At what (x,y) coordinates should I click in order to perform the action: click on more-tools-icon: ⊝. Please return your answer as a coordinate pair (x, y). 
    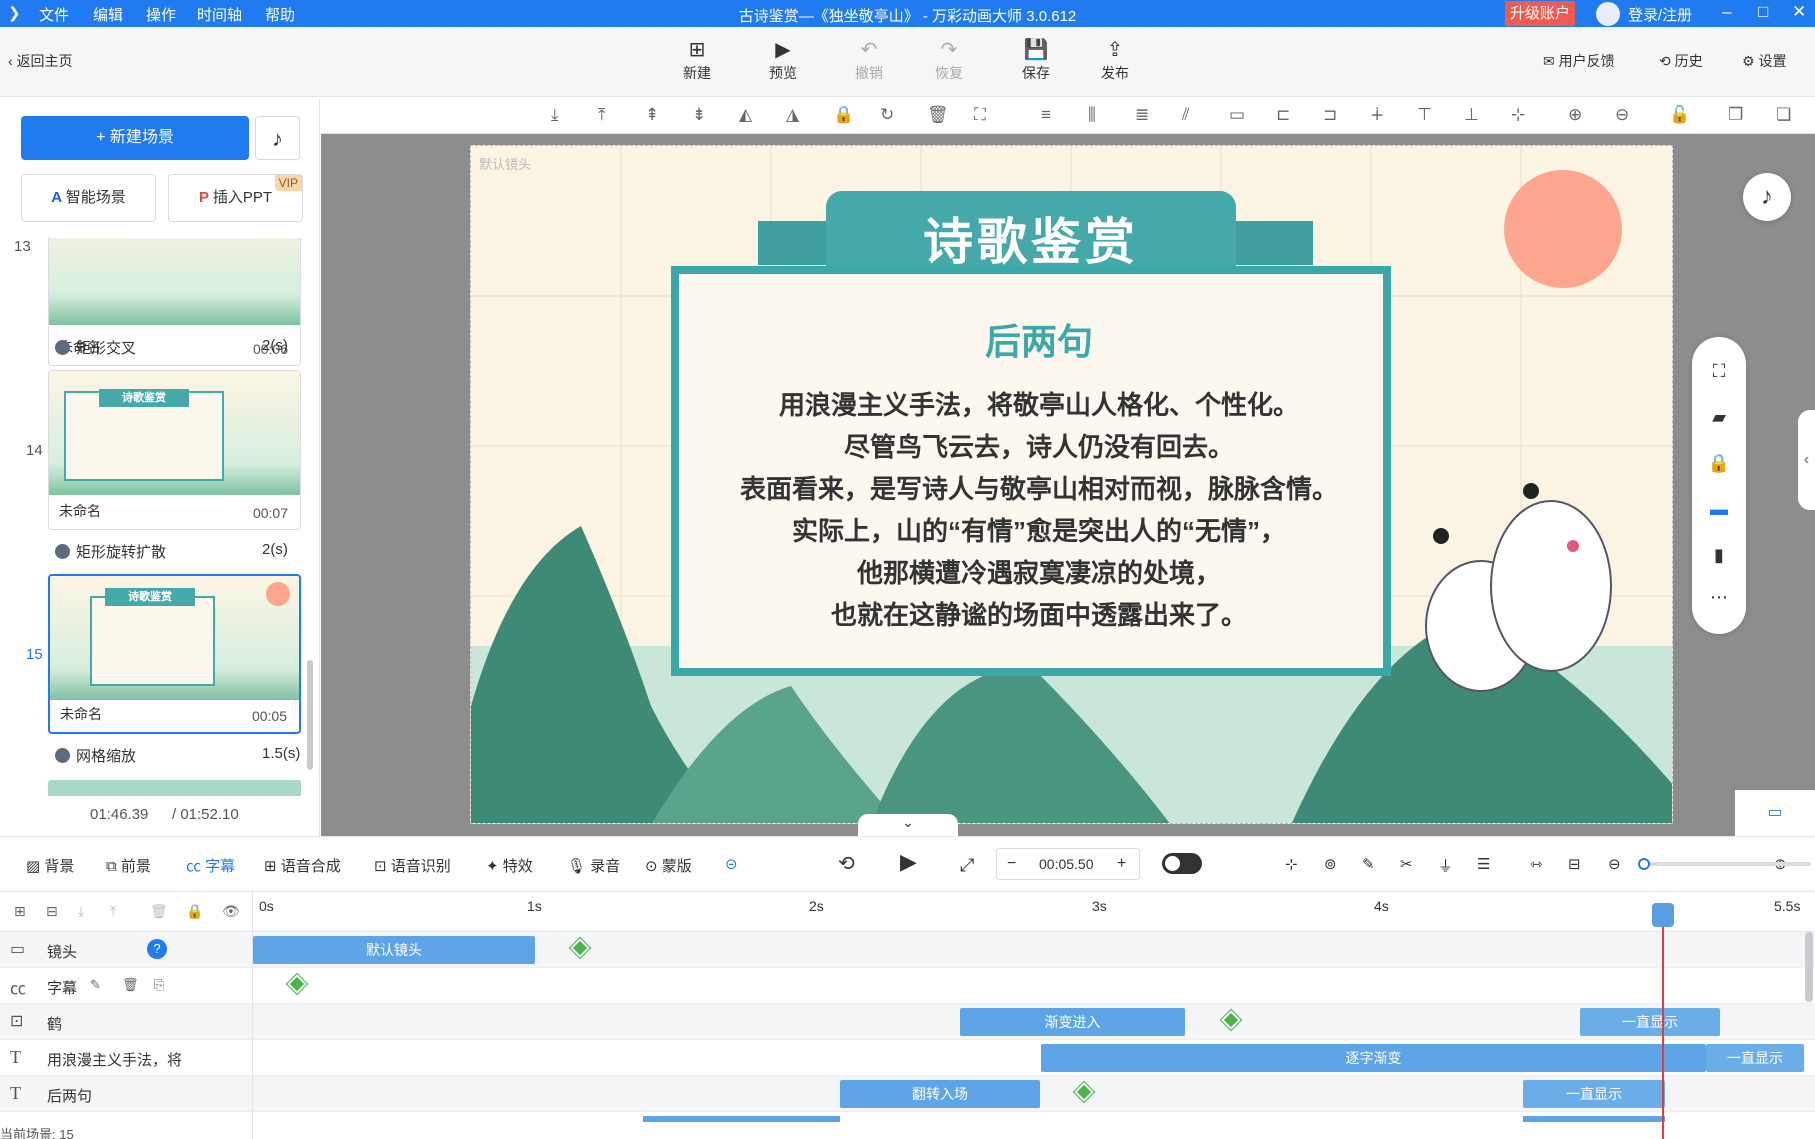
    Looking at the image, I should click on (731, 864).